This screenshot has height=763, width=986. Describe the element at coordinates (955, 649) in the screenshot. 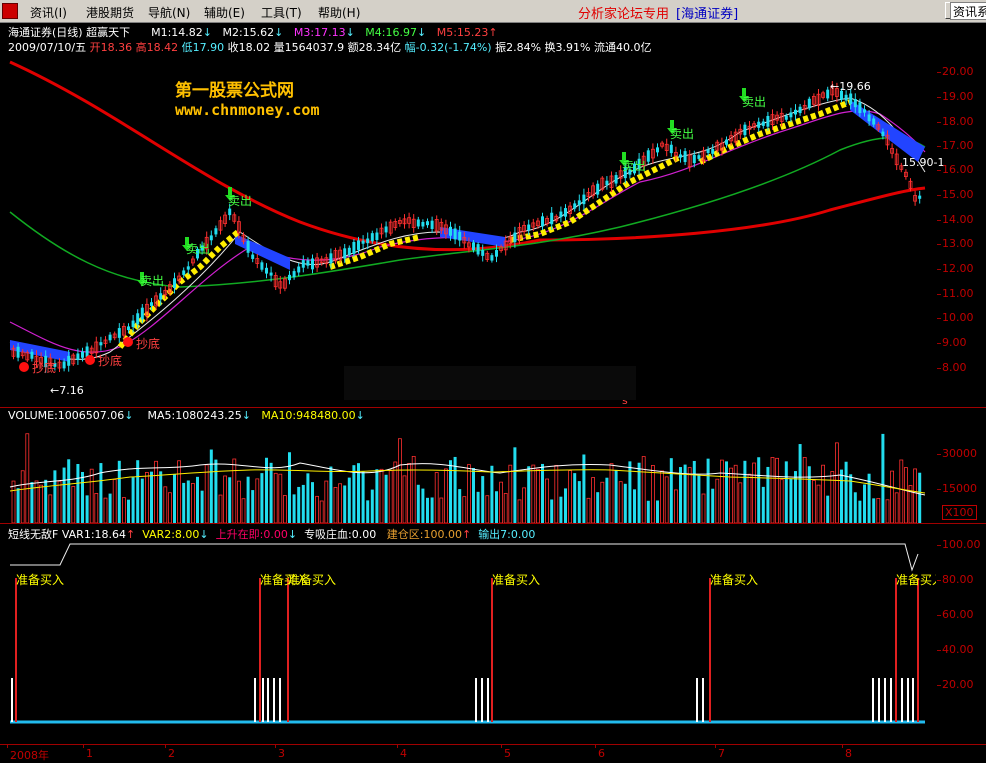

I see `osc-tick: 40.00` at that location.